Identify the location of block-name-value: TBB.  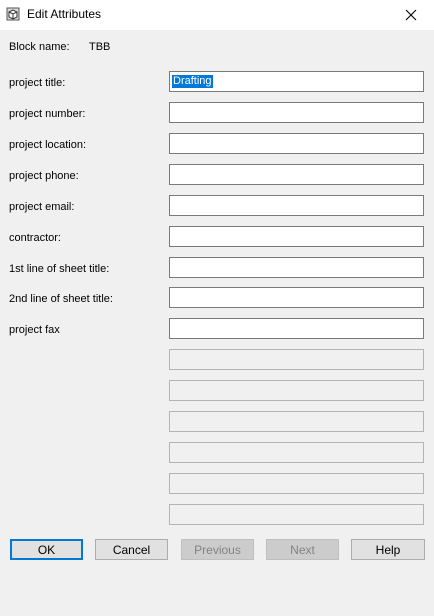
(100, 47).